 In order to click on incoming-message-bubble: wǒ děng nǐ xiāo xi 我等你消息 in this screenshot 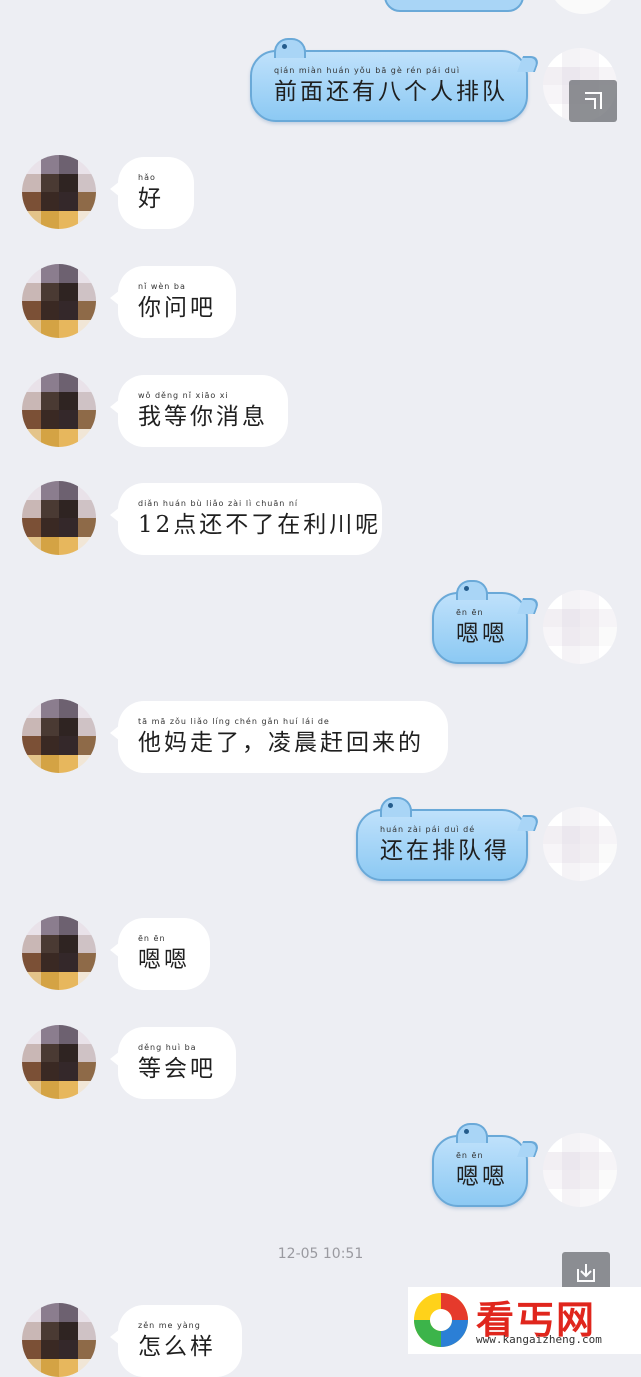, I will do `click(199, 411)`.